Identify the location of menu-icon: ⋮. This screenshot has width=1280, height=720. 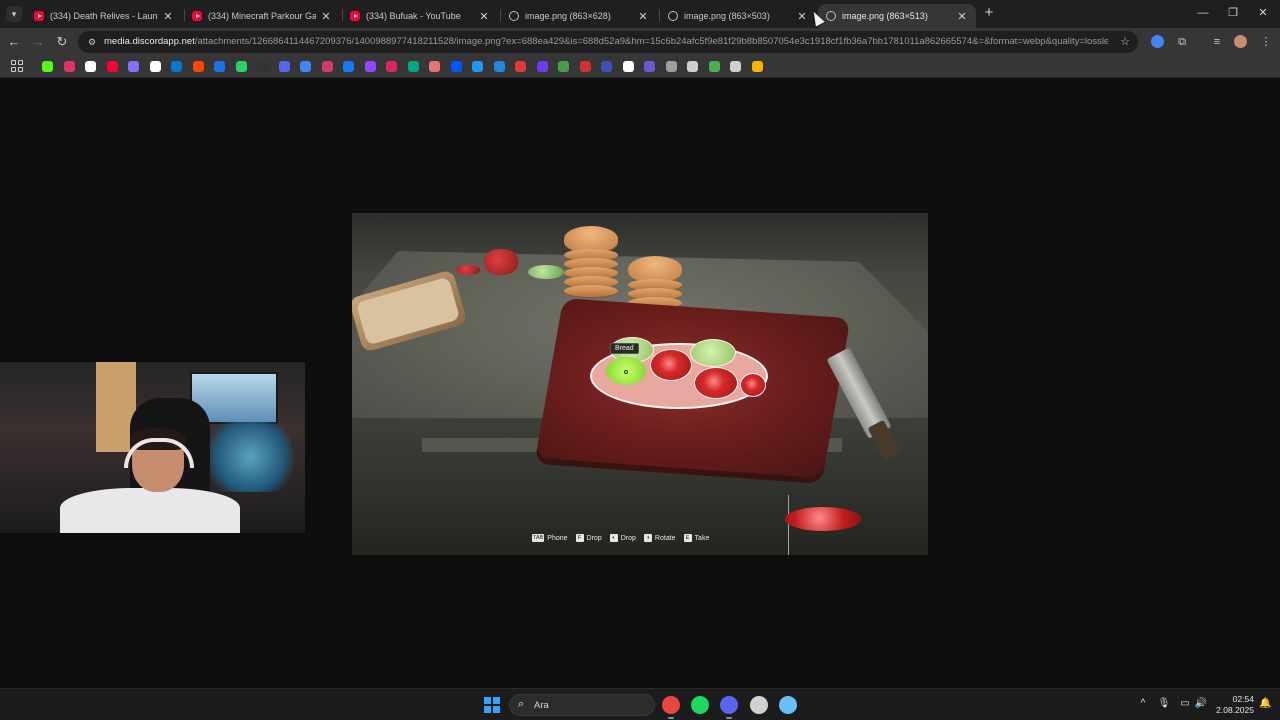
(1266, 42).